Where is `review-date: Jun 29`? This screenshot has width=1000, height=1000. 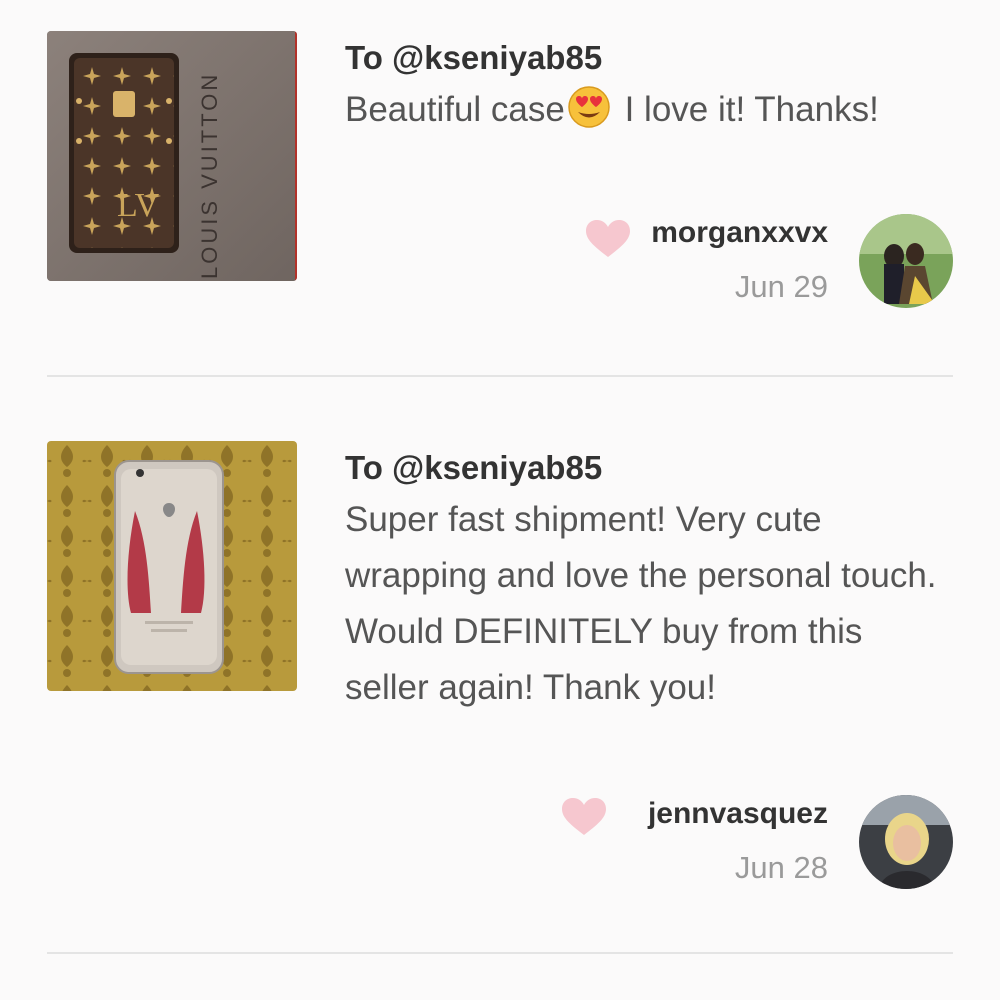 review-date: Jun 29 is located at coordinates (781, 286).